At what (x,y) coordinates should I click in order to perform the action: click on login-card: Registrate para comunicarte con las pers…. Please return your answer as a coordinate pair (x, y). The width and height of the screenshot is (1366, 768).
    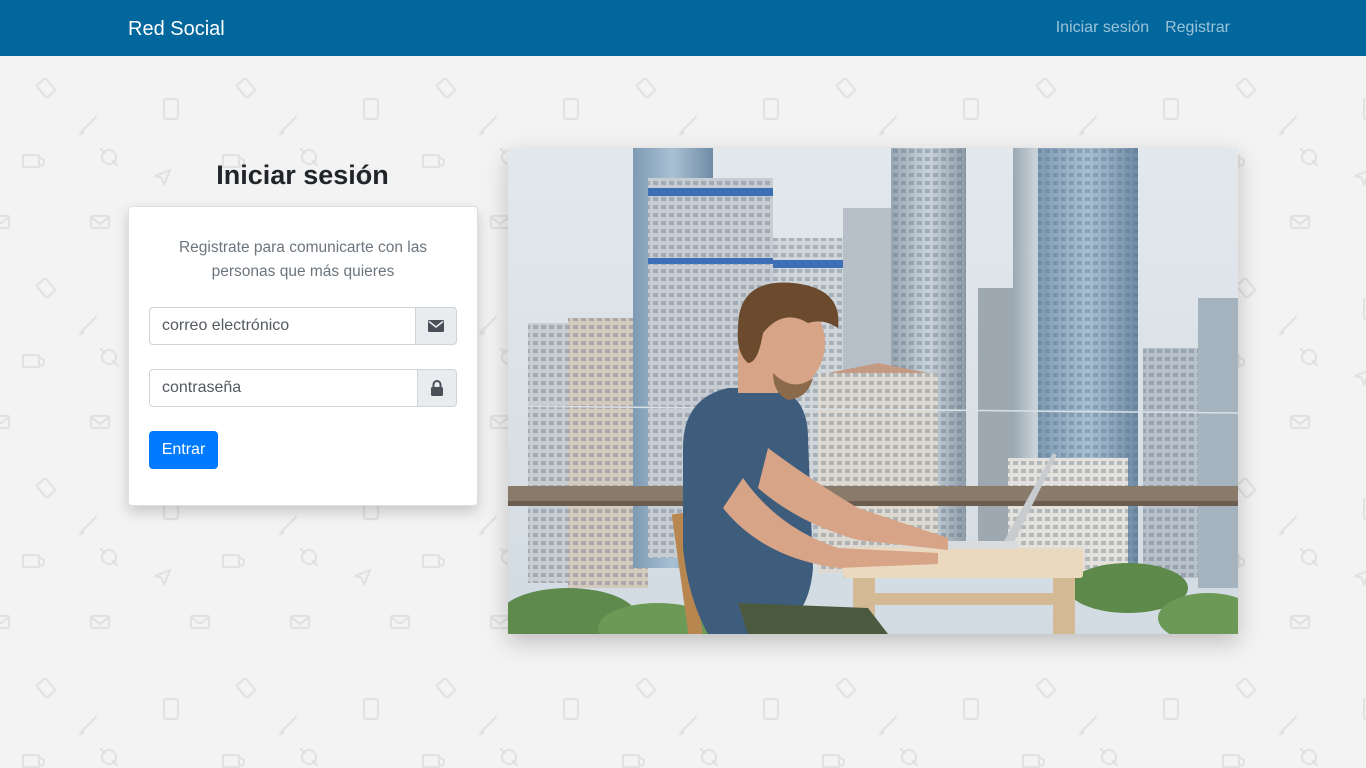
    Looking at the image, I should click on (303, 356).